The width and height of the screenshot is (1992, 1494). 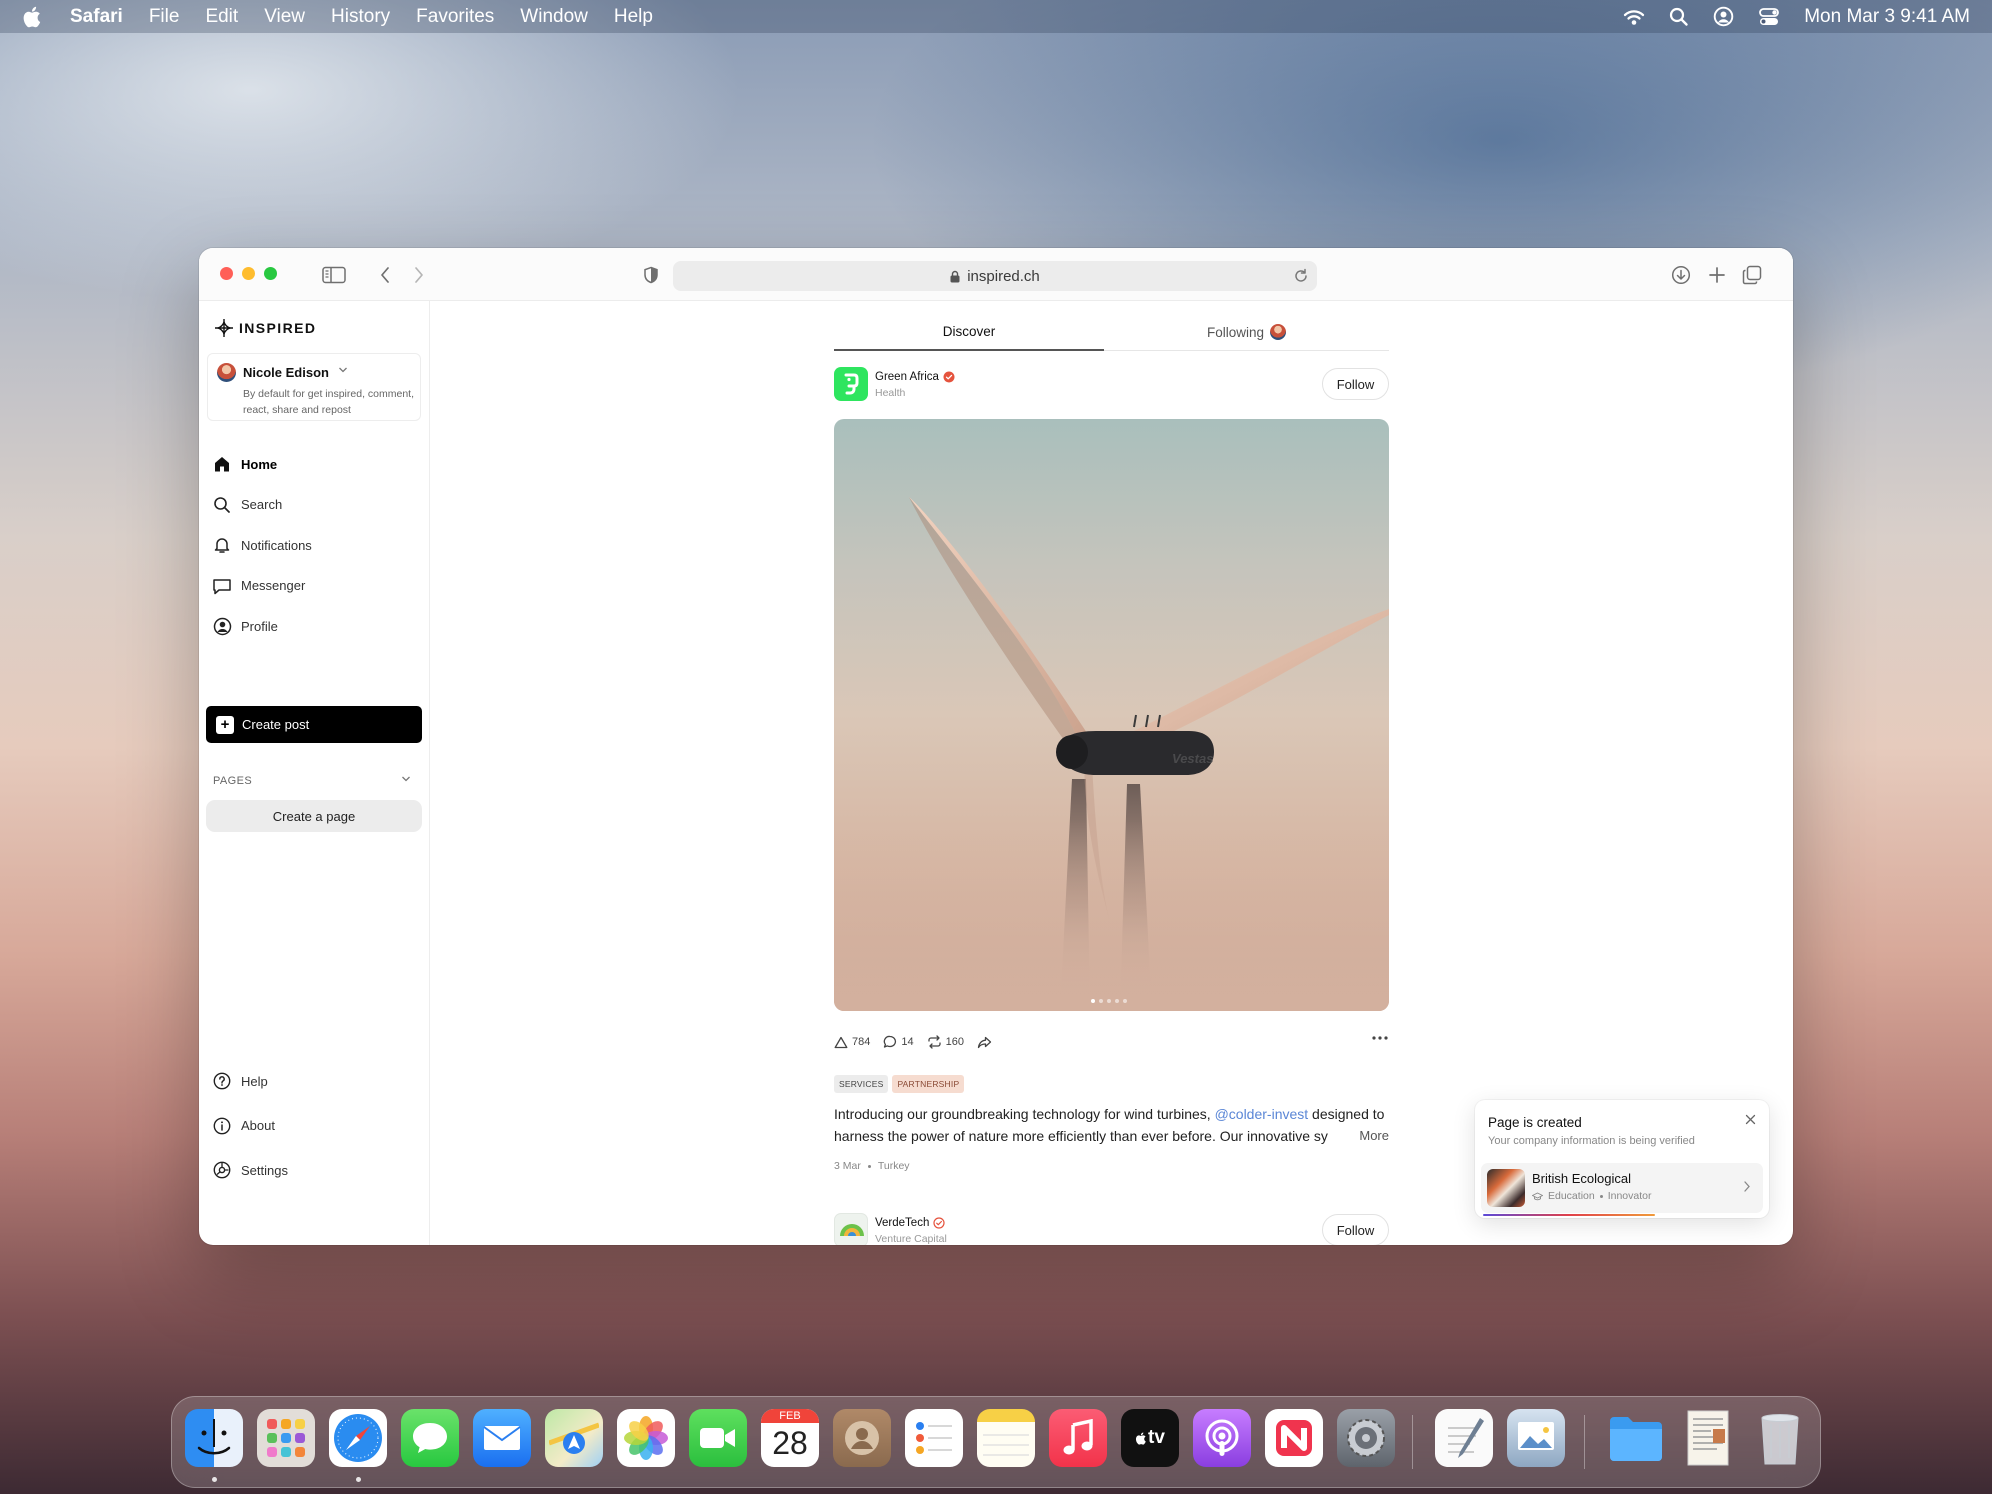 What do you see at coordinates (1769, 17) in the screenshot?
I see `control-center-icon` at bounding box center [1769, 17].